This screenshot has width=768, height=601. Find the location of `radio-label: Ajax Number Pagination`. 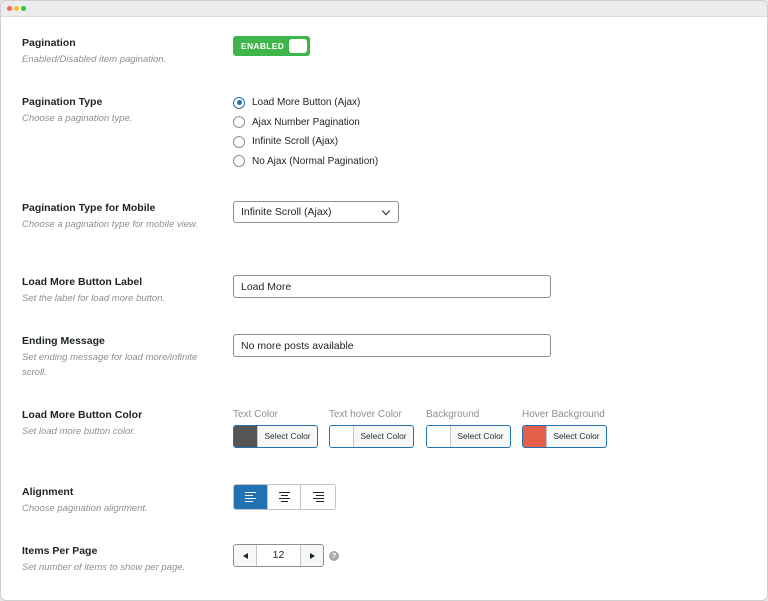

radio-label: Ajax Number Pagination is located at coordinates (306, 122).